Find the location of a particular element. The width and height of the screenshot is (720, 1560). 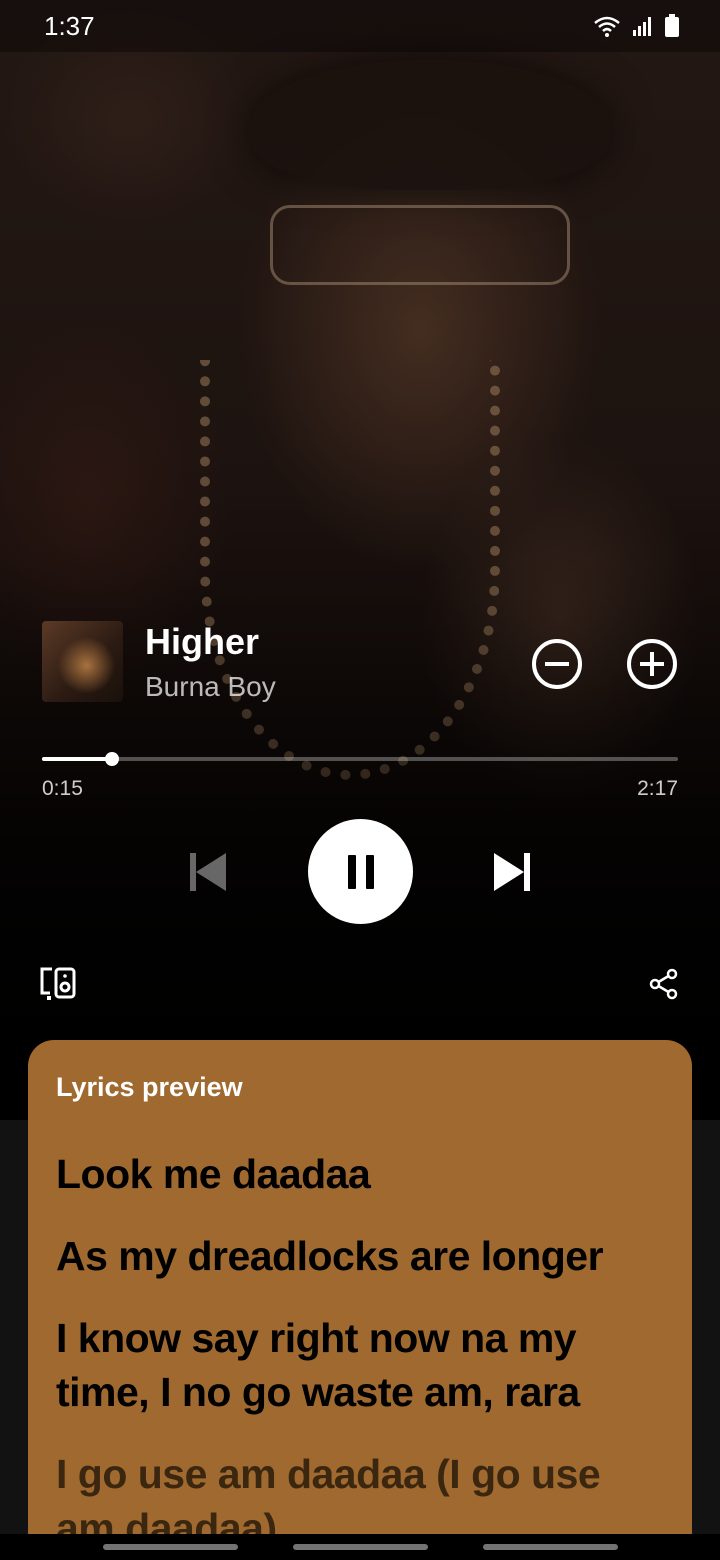

time-elapsed: 0:15 is located at coordinates (62, 788).